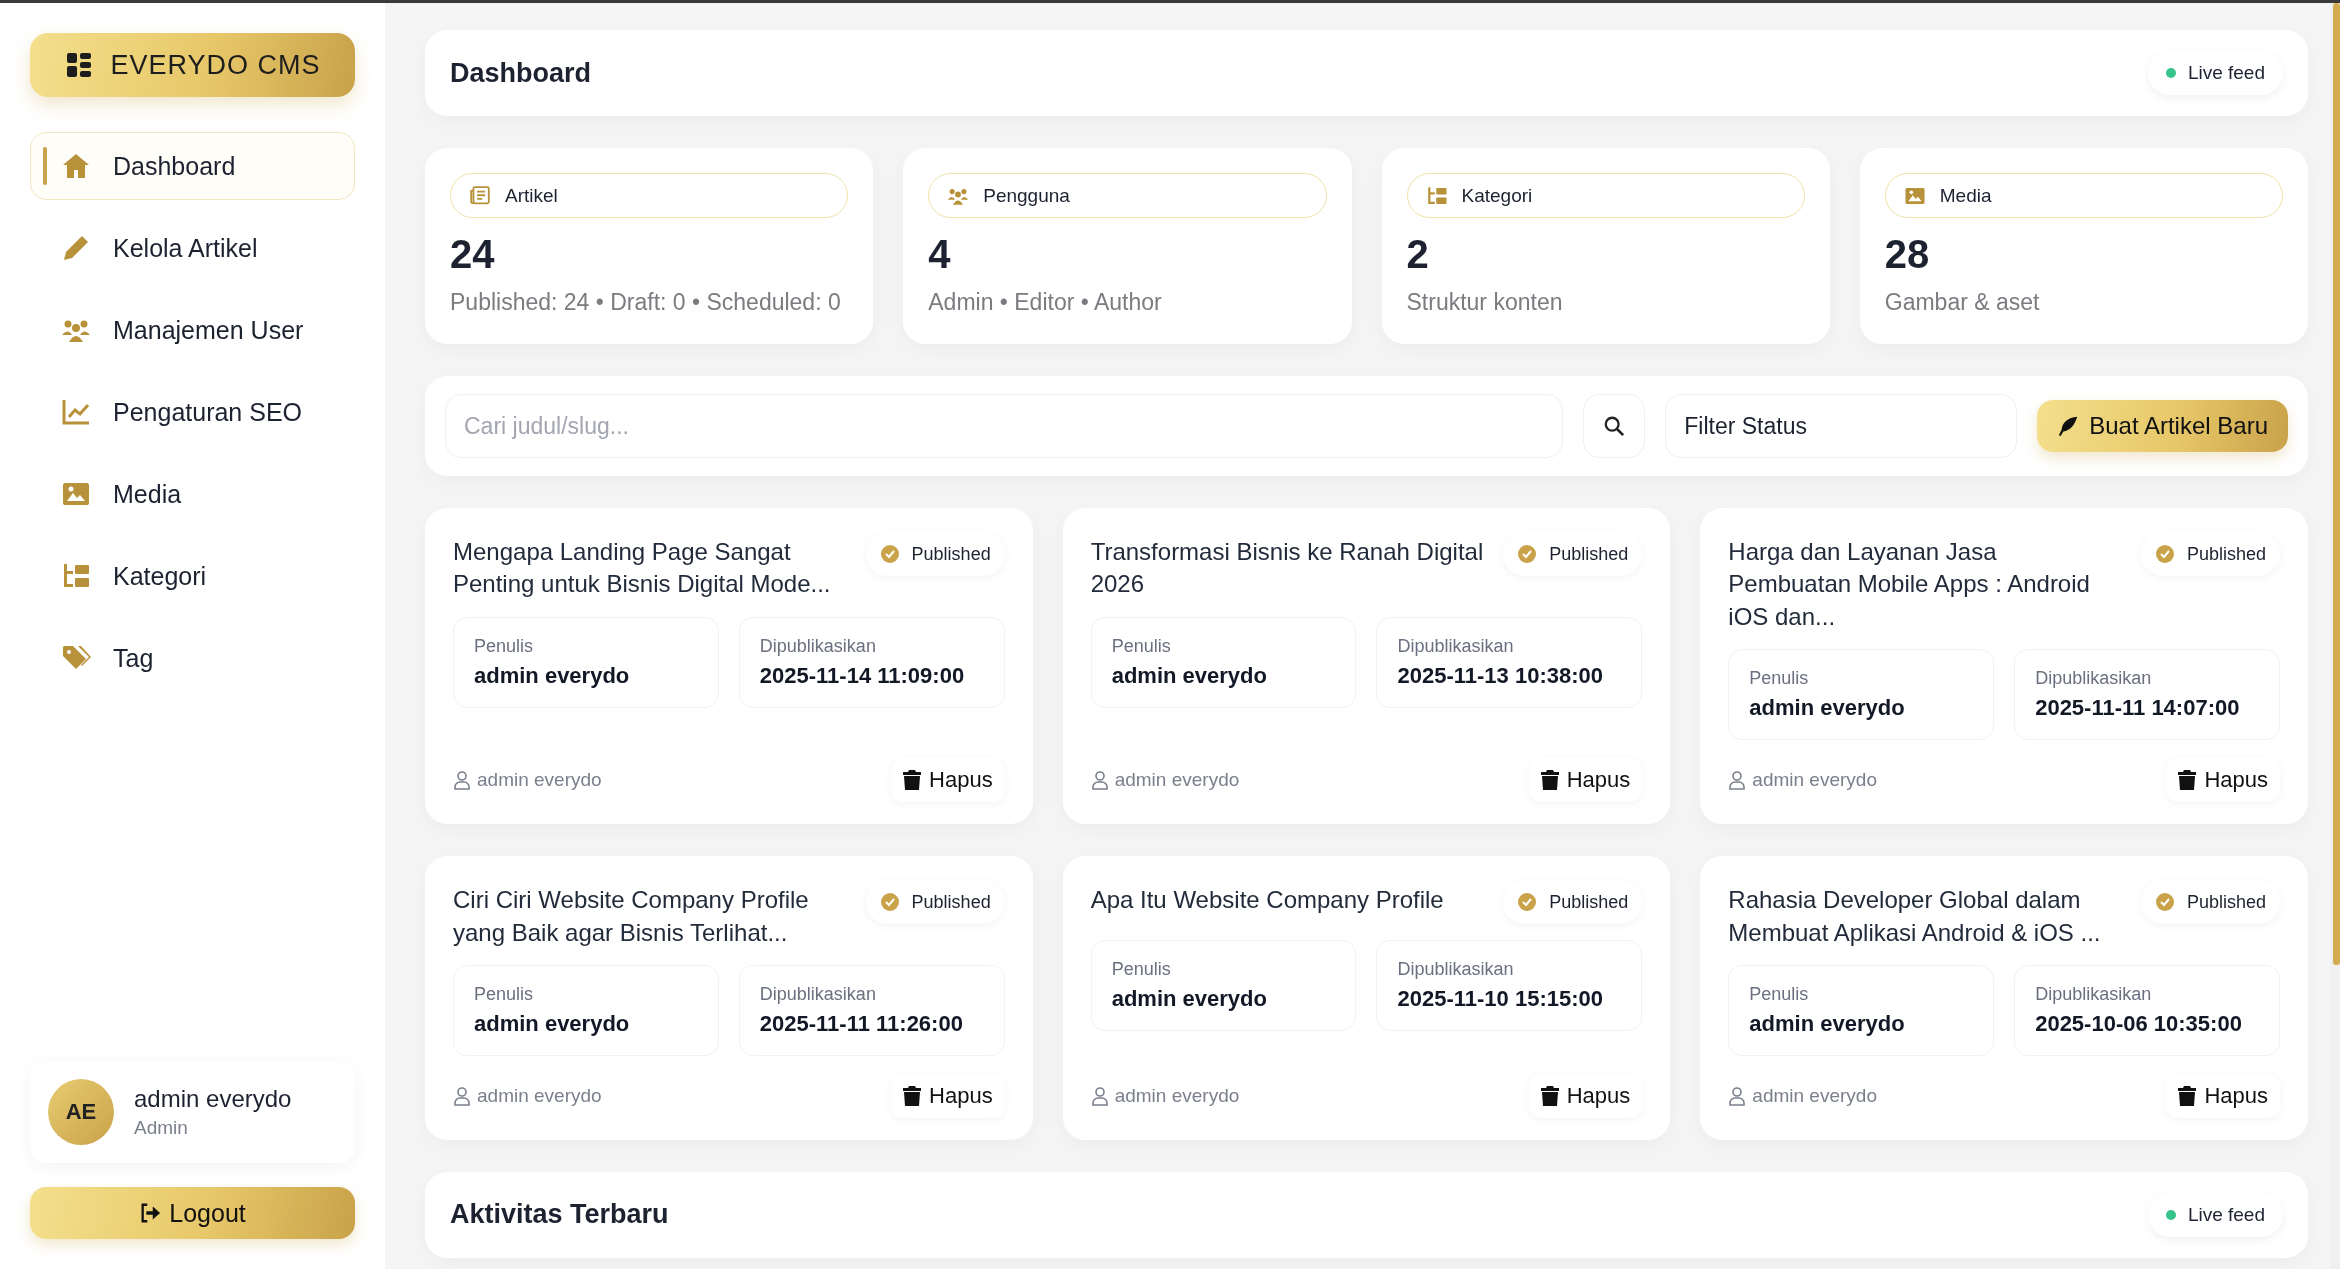  Describe the element at coordinates (2139, 1023) in the screenshot. I see `date-value: 2025-10-06 10:35:00` at that location.